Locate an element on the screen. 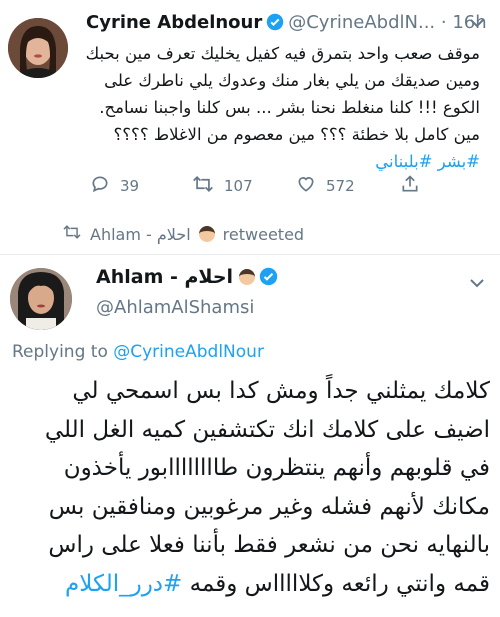  author-name: Ahlam - احلام is located at coordinates (164, 277).